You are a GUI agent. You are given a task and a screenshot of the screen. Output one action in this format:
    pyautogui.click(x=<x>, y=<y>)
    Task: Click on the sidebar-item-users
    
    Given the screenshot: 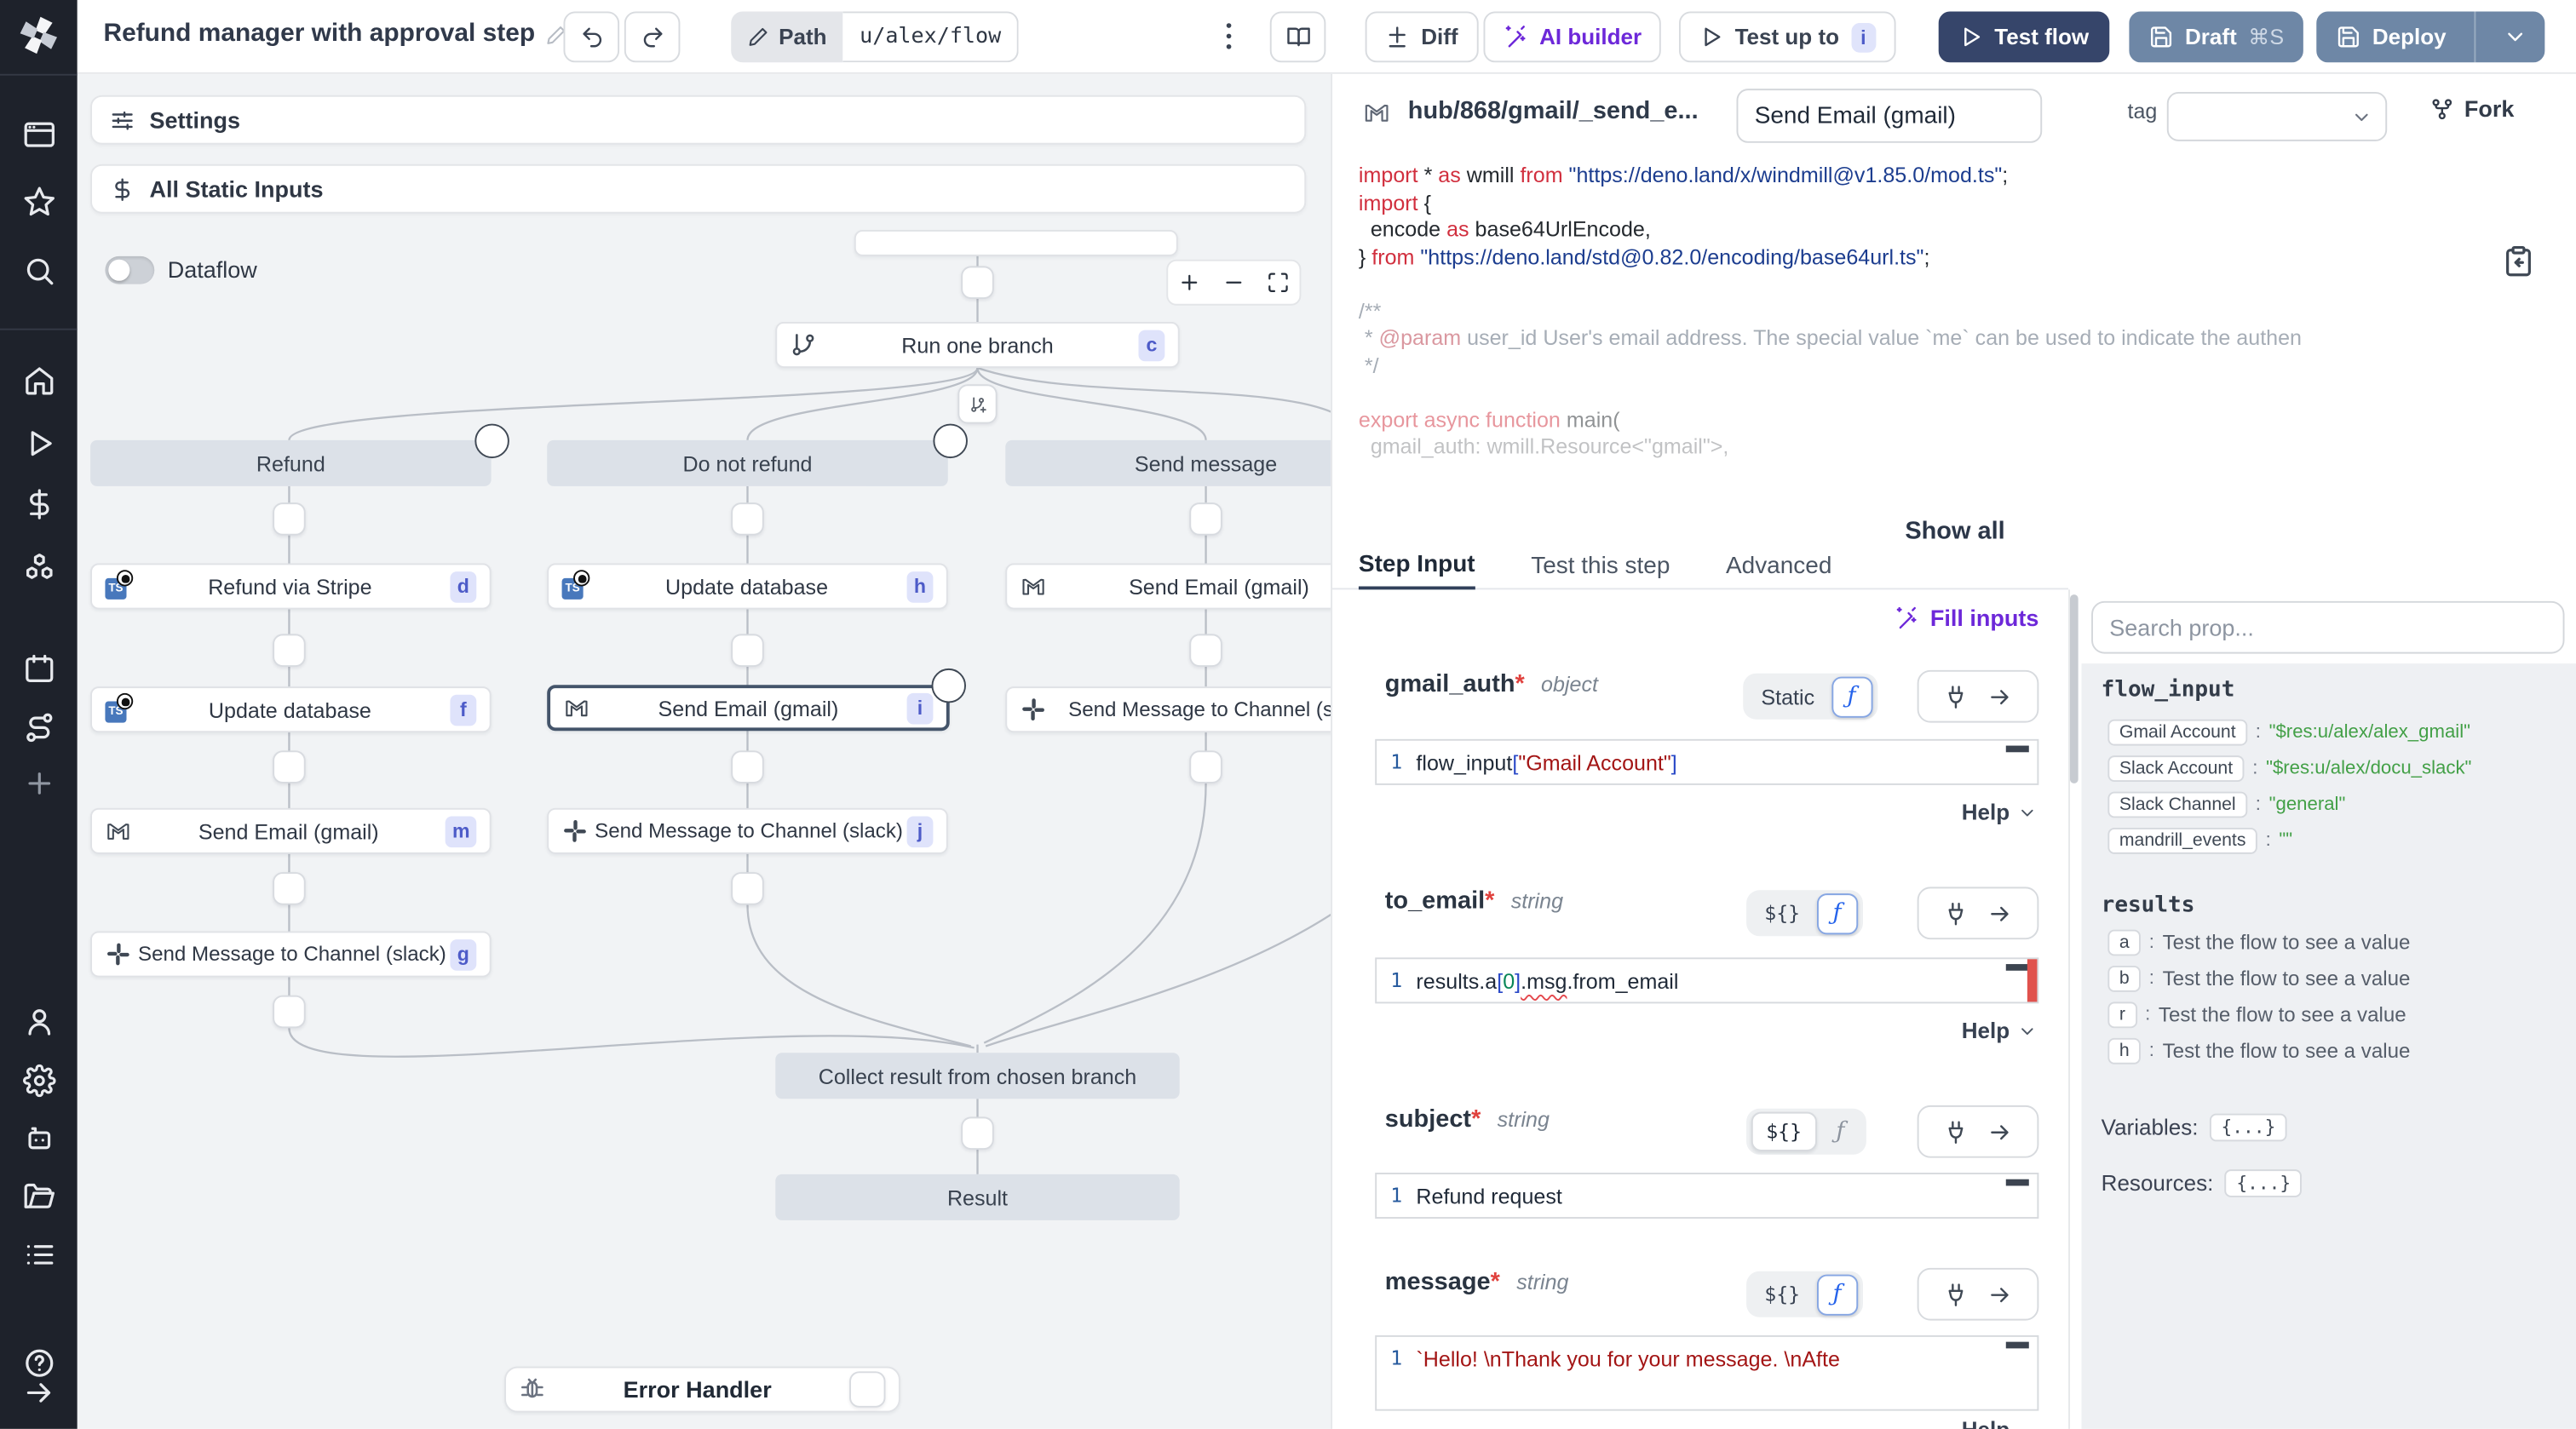 What is the action you would take?
    pyautogui.click(x=38, y=1021)
    